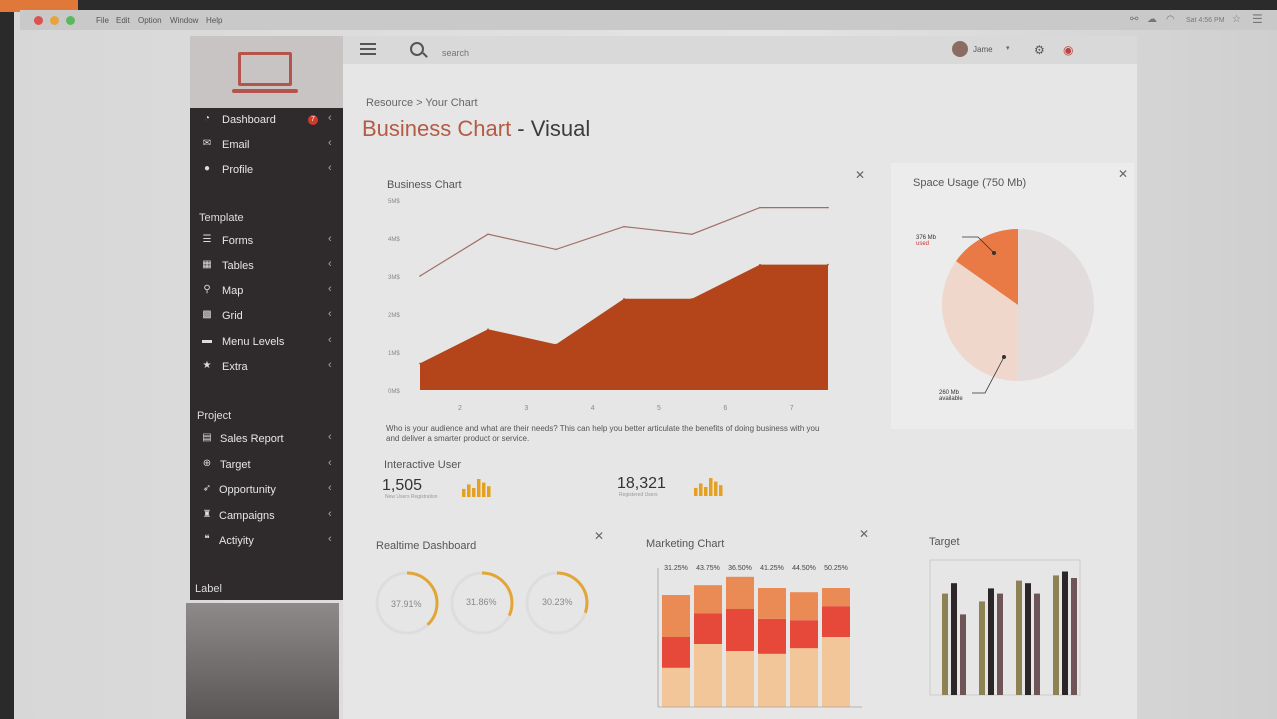  What do you see at coordinates (207, 488) in the screenshot?
I see `rocket-icon: ➶` at bounding box center [207, 488].